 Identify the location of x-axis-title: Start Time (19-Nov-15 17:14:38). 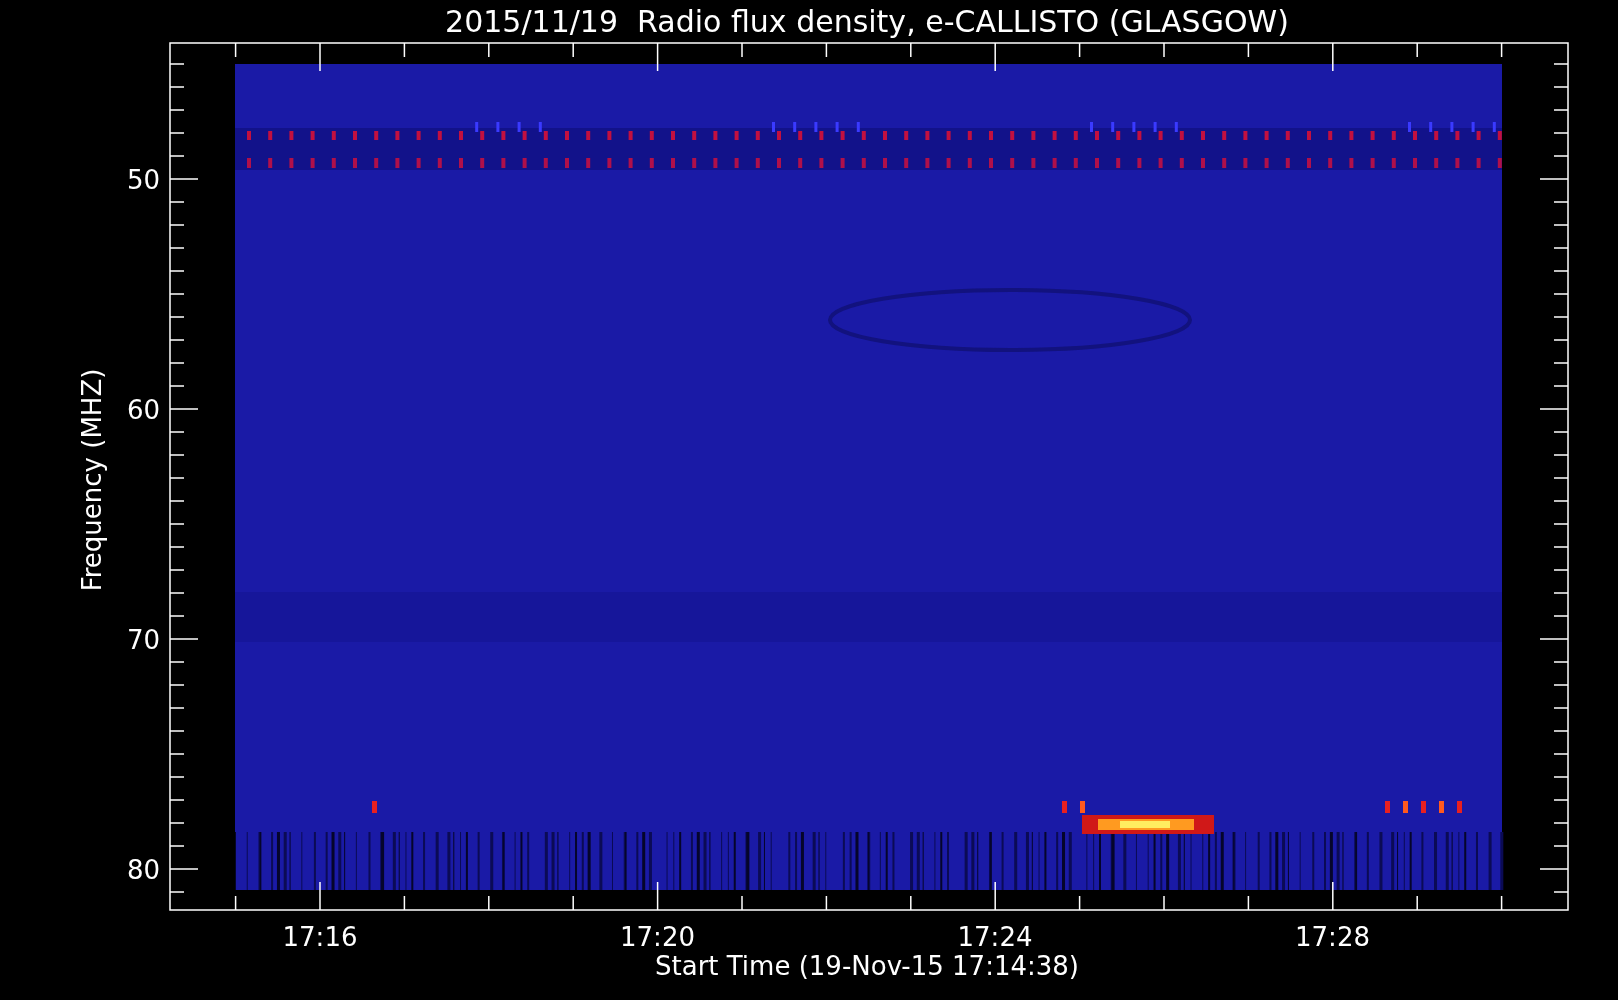
(867, 966).